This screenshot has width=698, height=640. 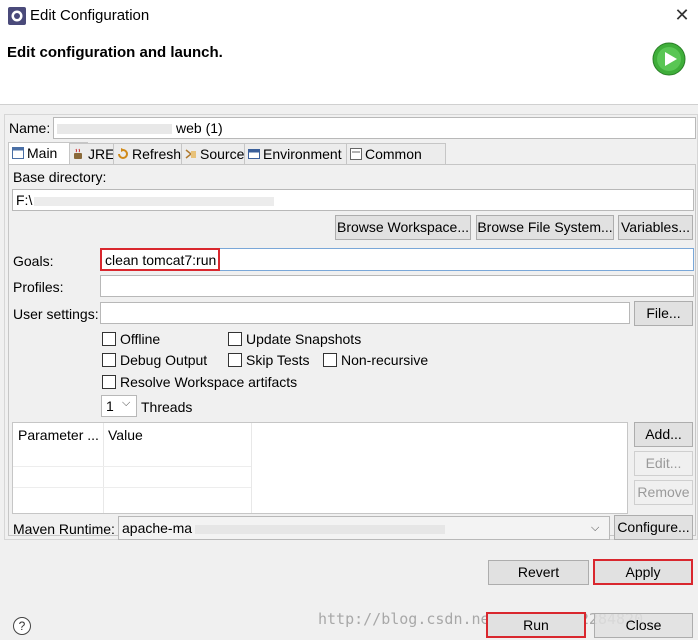 What do you see at coordinates (330, 360) in the screenshot?
I see `non-recursive-checkbox` at bounding box center [330, 360].